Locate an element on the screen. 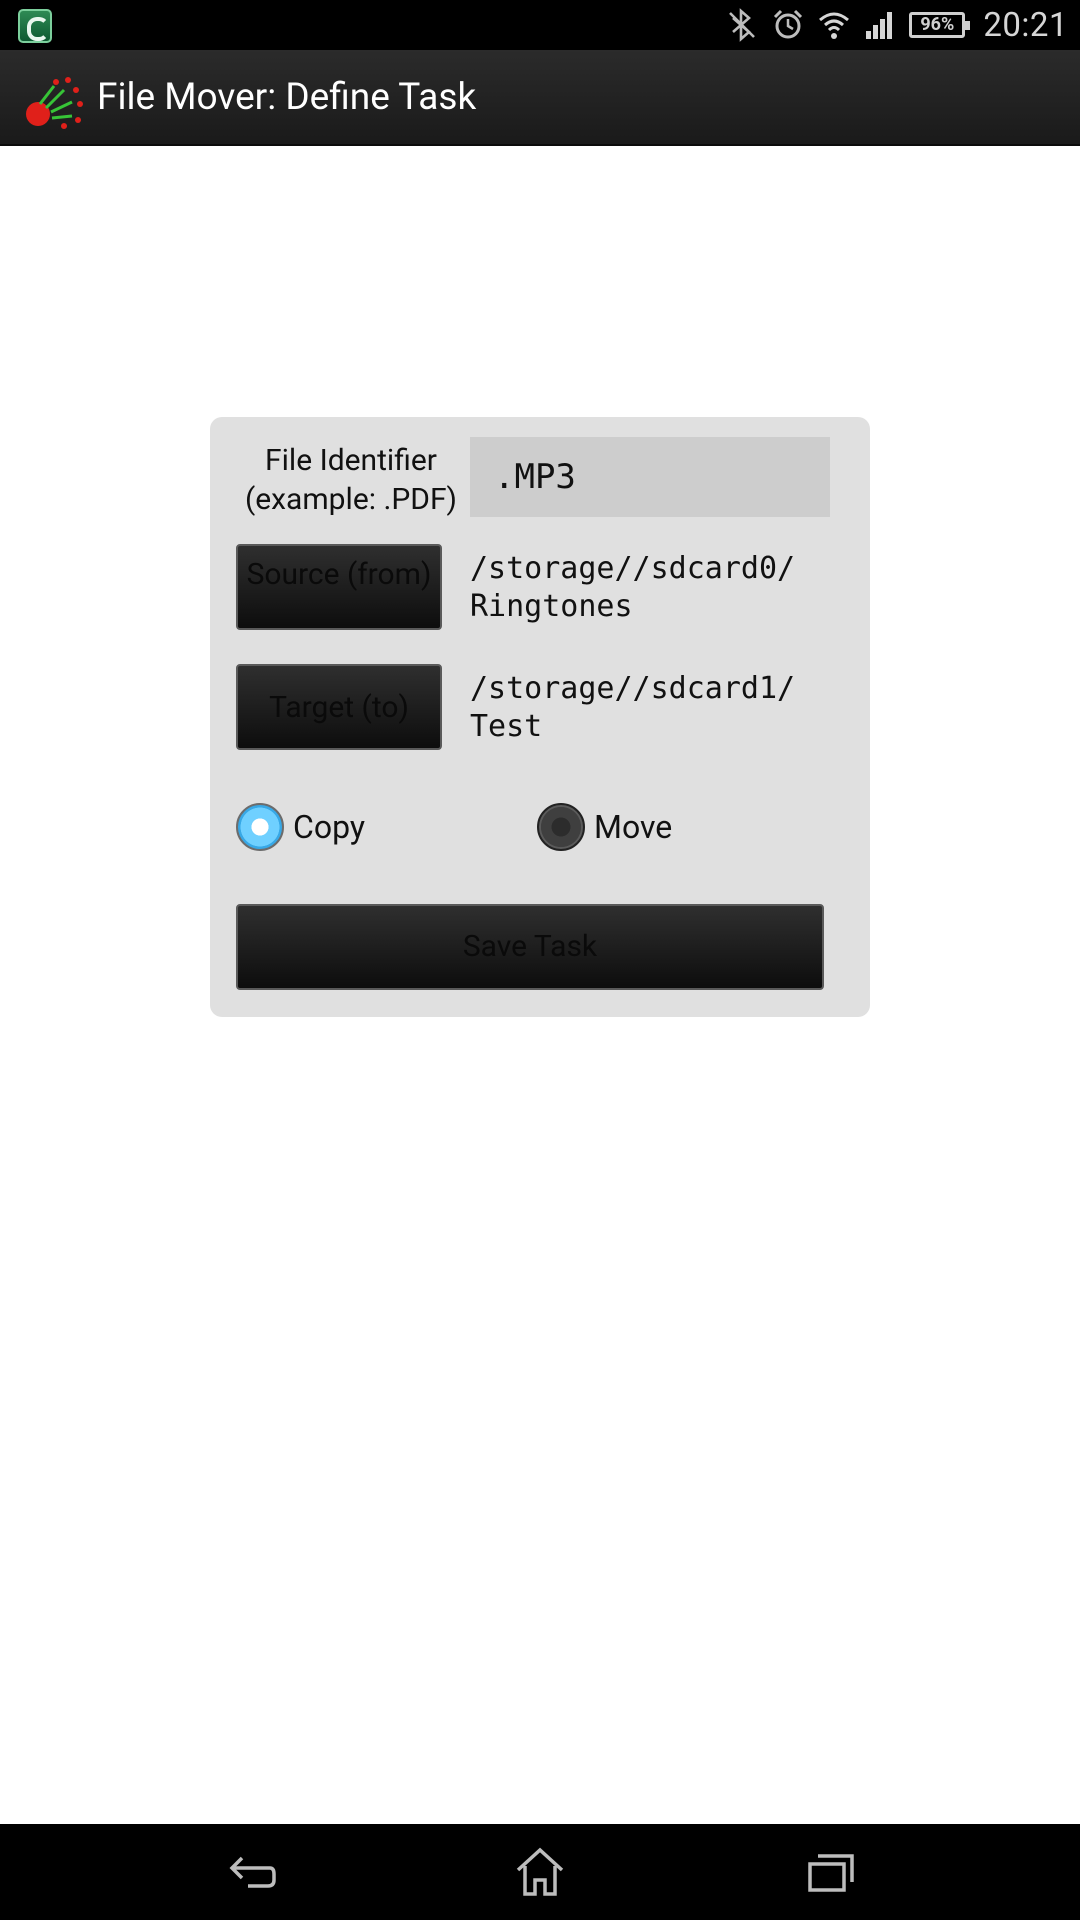 This screenshot has width=1080, height=1920. action-bar: File Mover: Define Task is located at coordinates (540, 98).